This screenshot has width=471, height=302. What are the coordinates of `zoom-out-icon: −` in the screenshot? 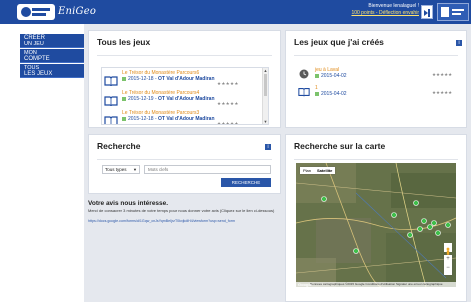 It's located at (448, 268).